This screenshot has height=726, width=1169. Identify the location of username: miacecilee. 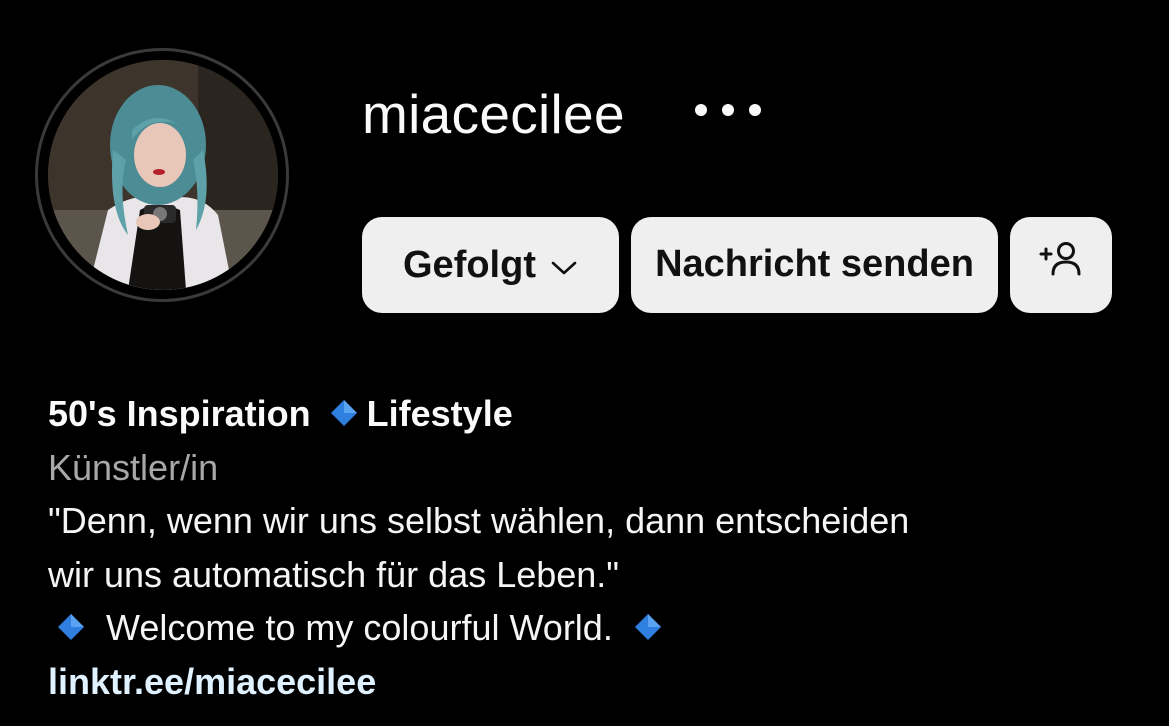
(493, 114).